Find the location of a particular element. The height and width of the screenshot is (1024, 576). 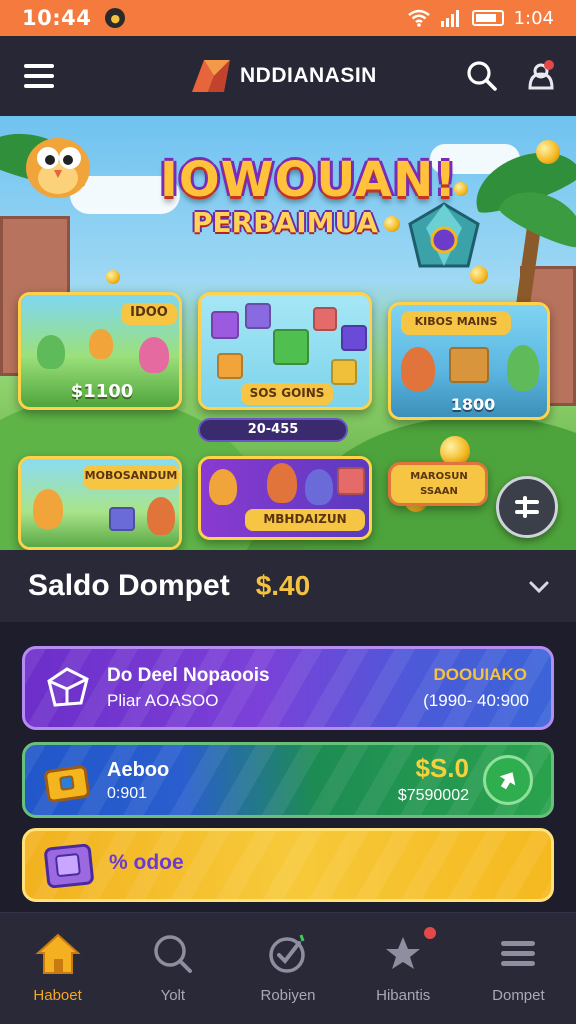

row-right-value: $7590002 is located at coordinates (433, 795).